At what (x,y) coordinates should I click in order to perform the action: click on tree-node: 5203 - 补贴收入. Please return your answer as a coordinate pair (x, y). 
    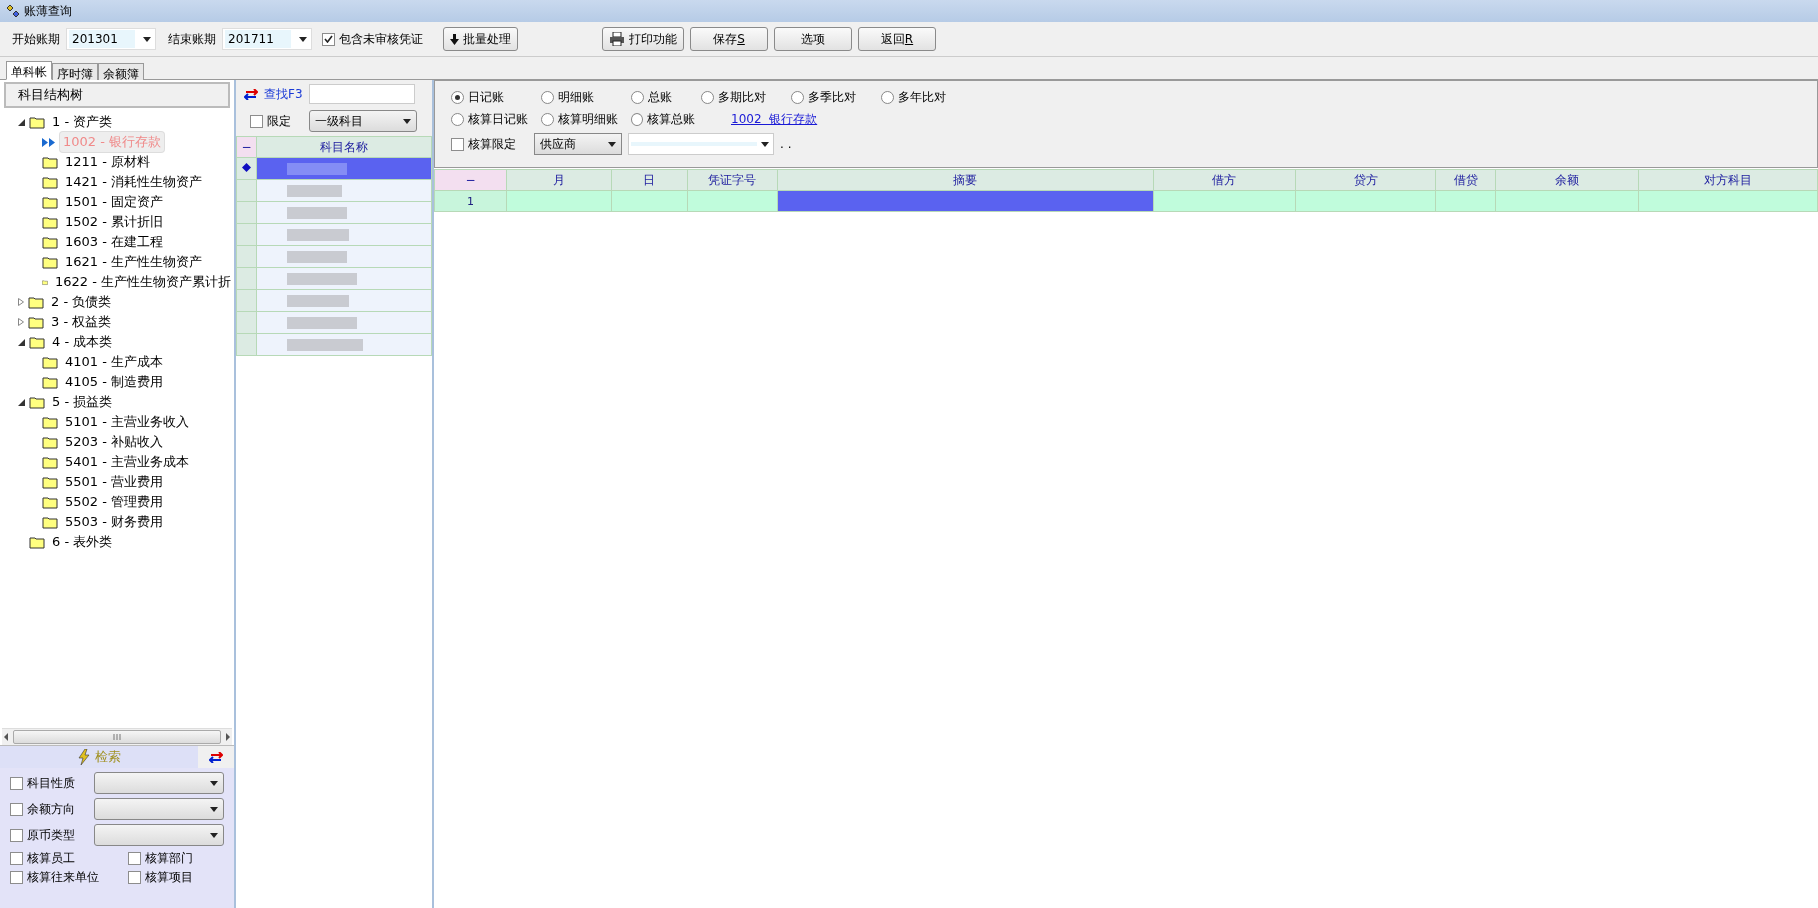
    Looking at the image, I should click on (114, 442).